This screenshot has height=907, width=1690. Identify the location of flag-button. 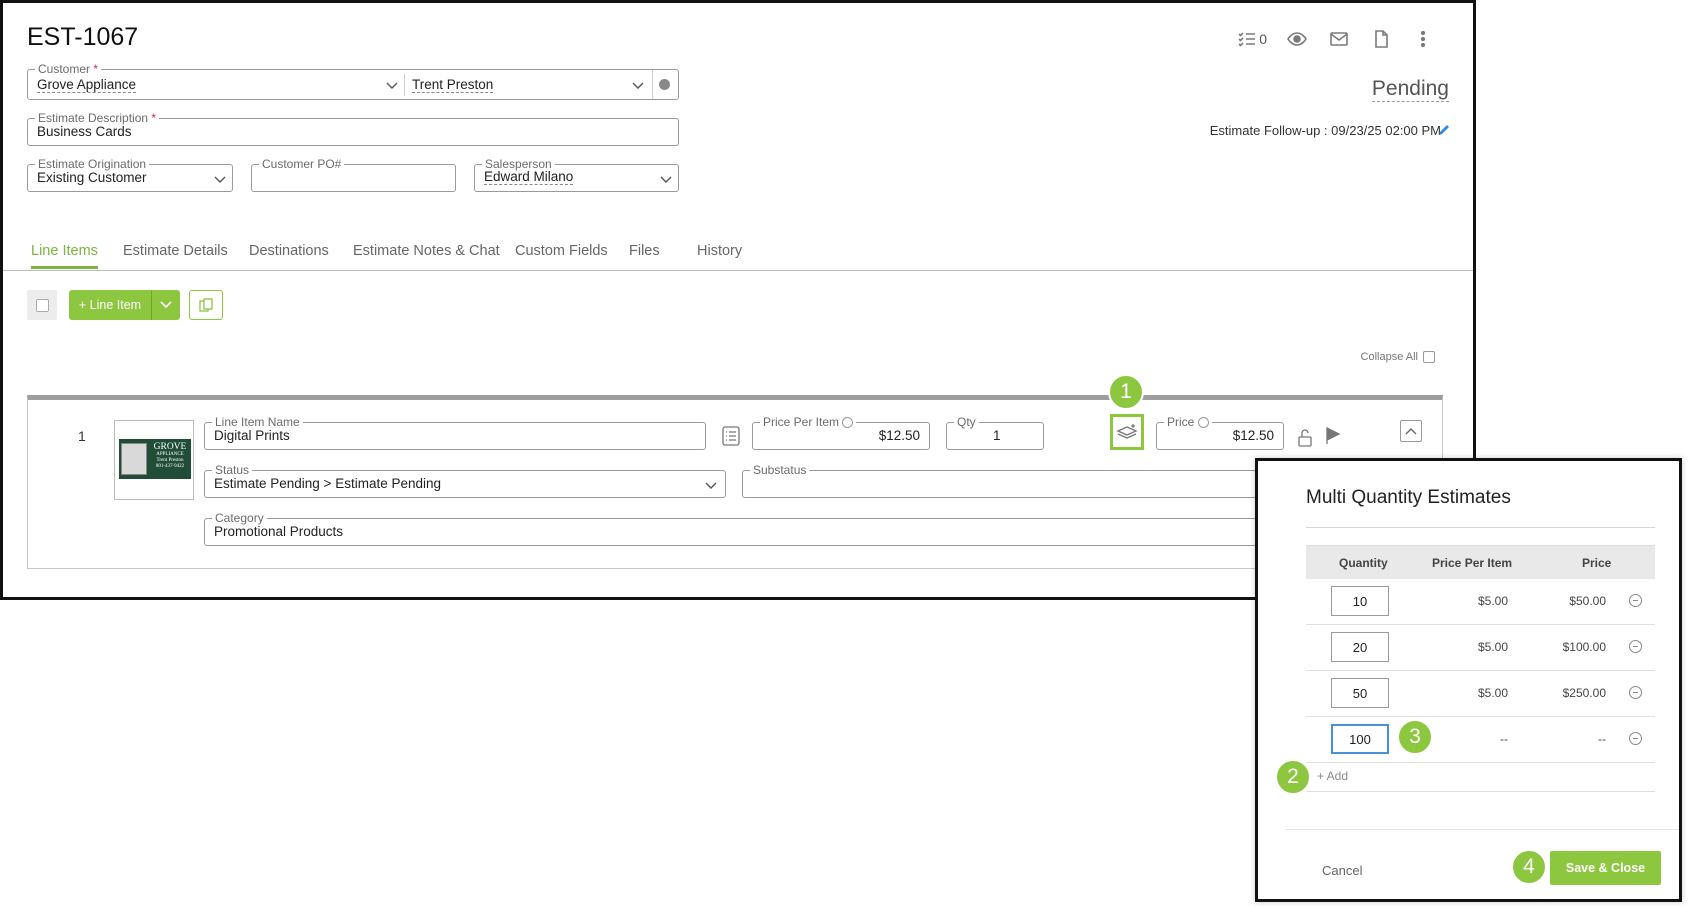
(1333, 436).